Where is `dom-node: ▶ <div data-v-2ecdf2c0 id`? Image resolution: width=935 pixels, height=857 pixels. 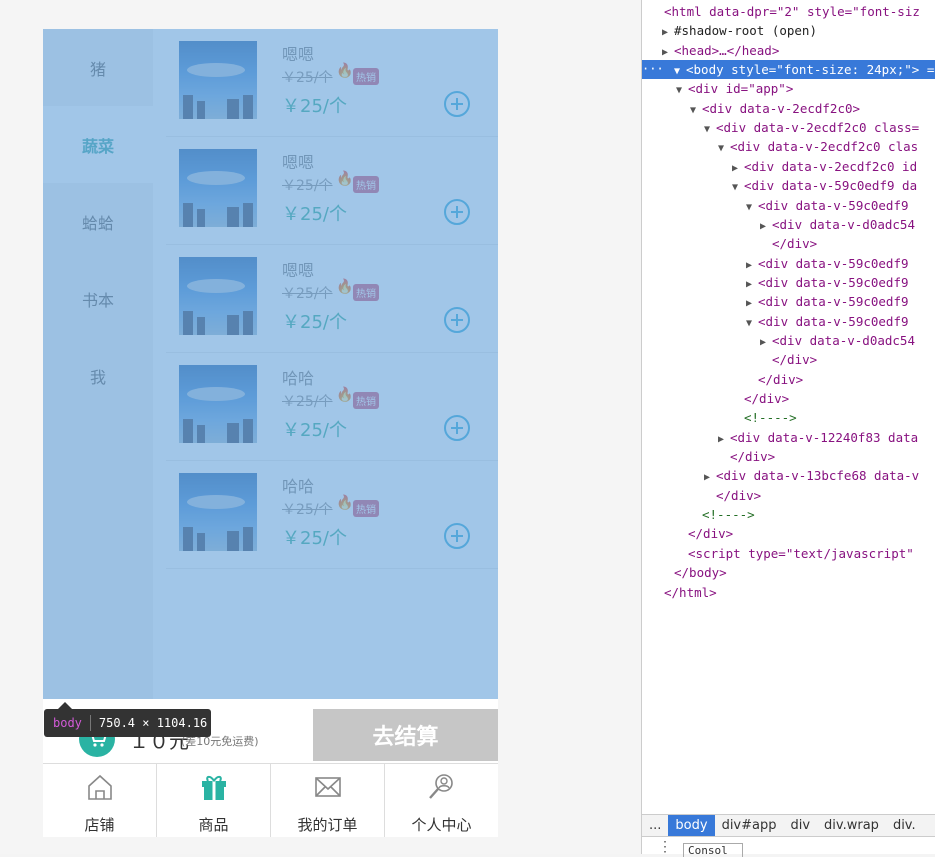 dom-node: ▶ <div data-v-2ecdf2c0 id is located at coordinates (788, 166).